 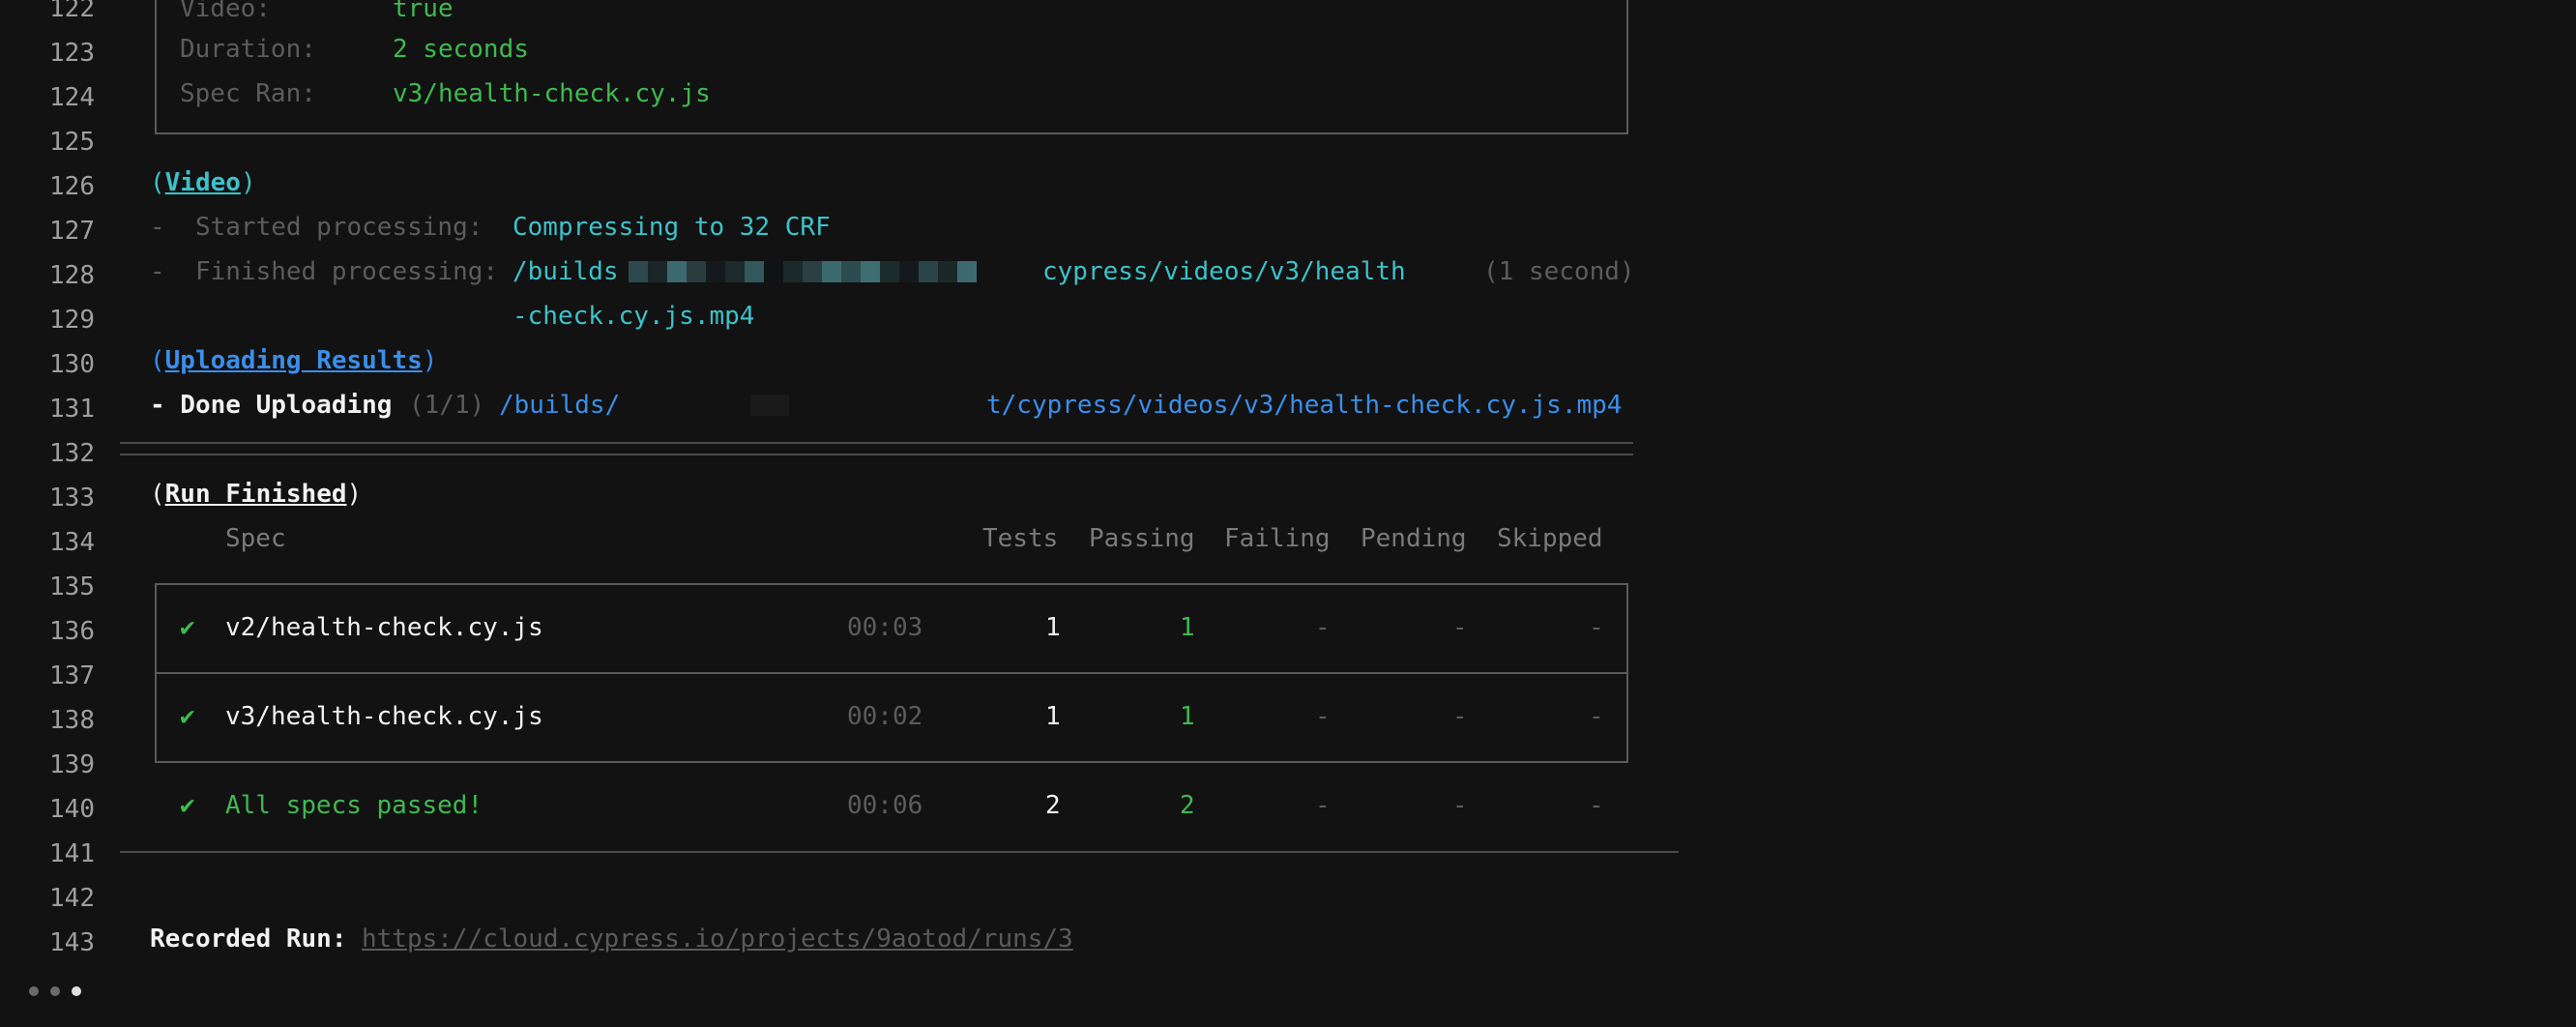 What do you see at coordinates (891, 762) in the screenshot?
I see `table-bottom-border` at bounding box center [891, 762].